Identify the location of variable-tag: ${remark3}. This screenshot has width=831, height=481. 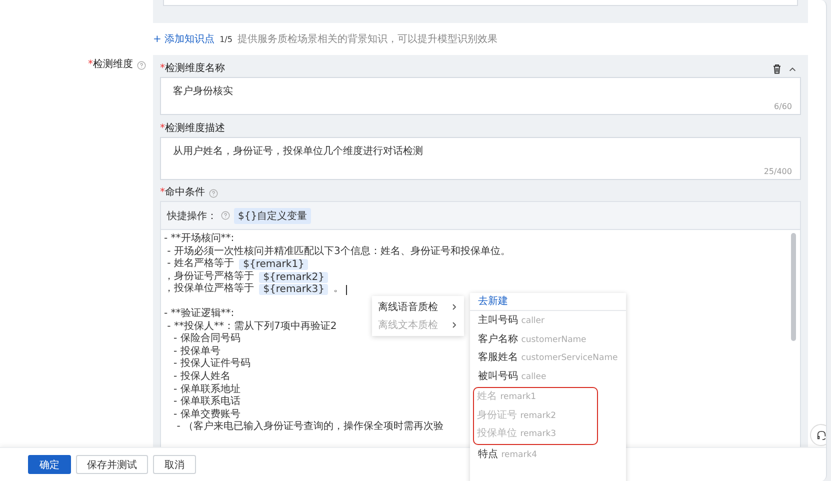
(293, 290).